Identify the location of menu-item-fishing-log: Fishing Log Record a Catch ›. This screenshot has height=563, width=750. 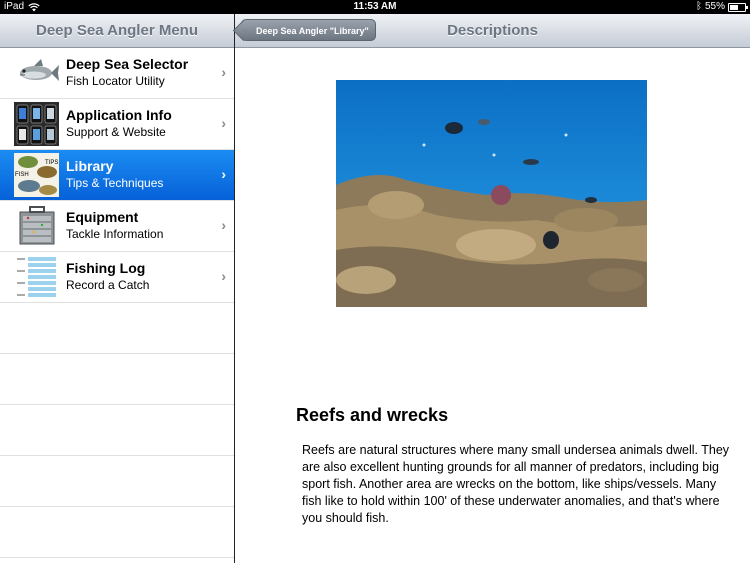
(117, 277).